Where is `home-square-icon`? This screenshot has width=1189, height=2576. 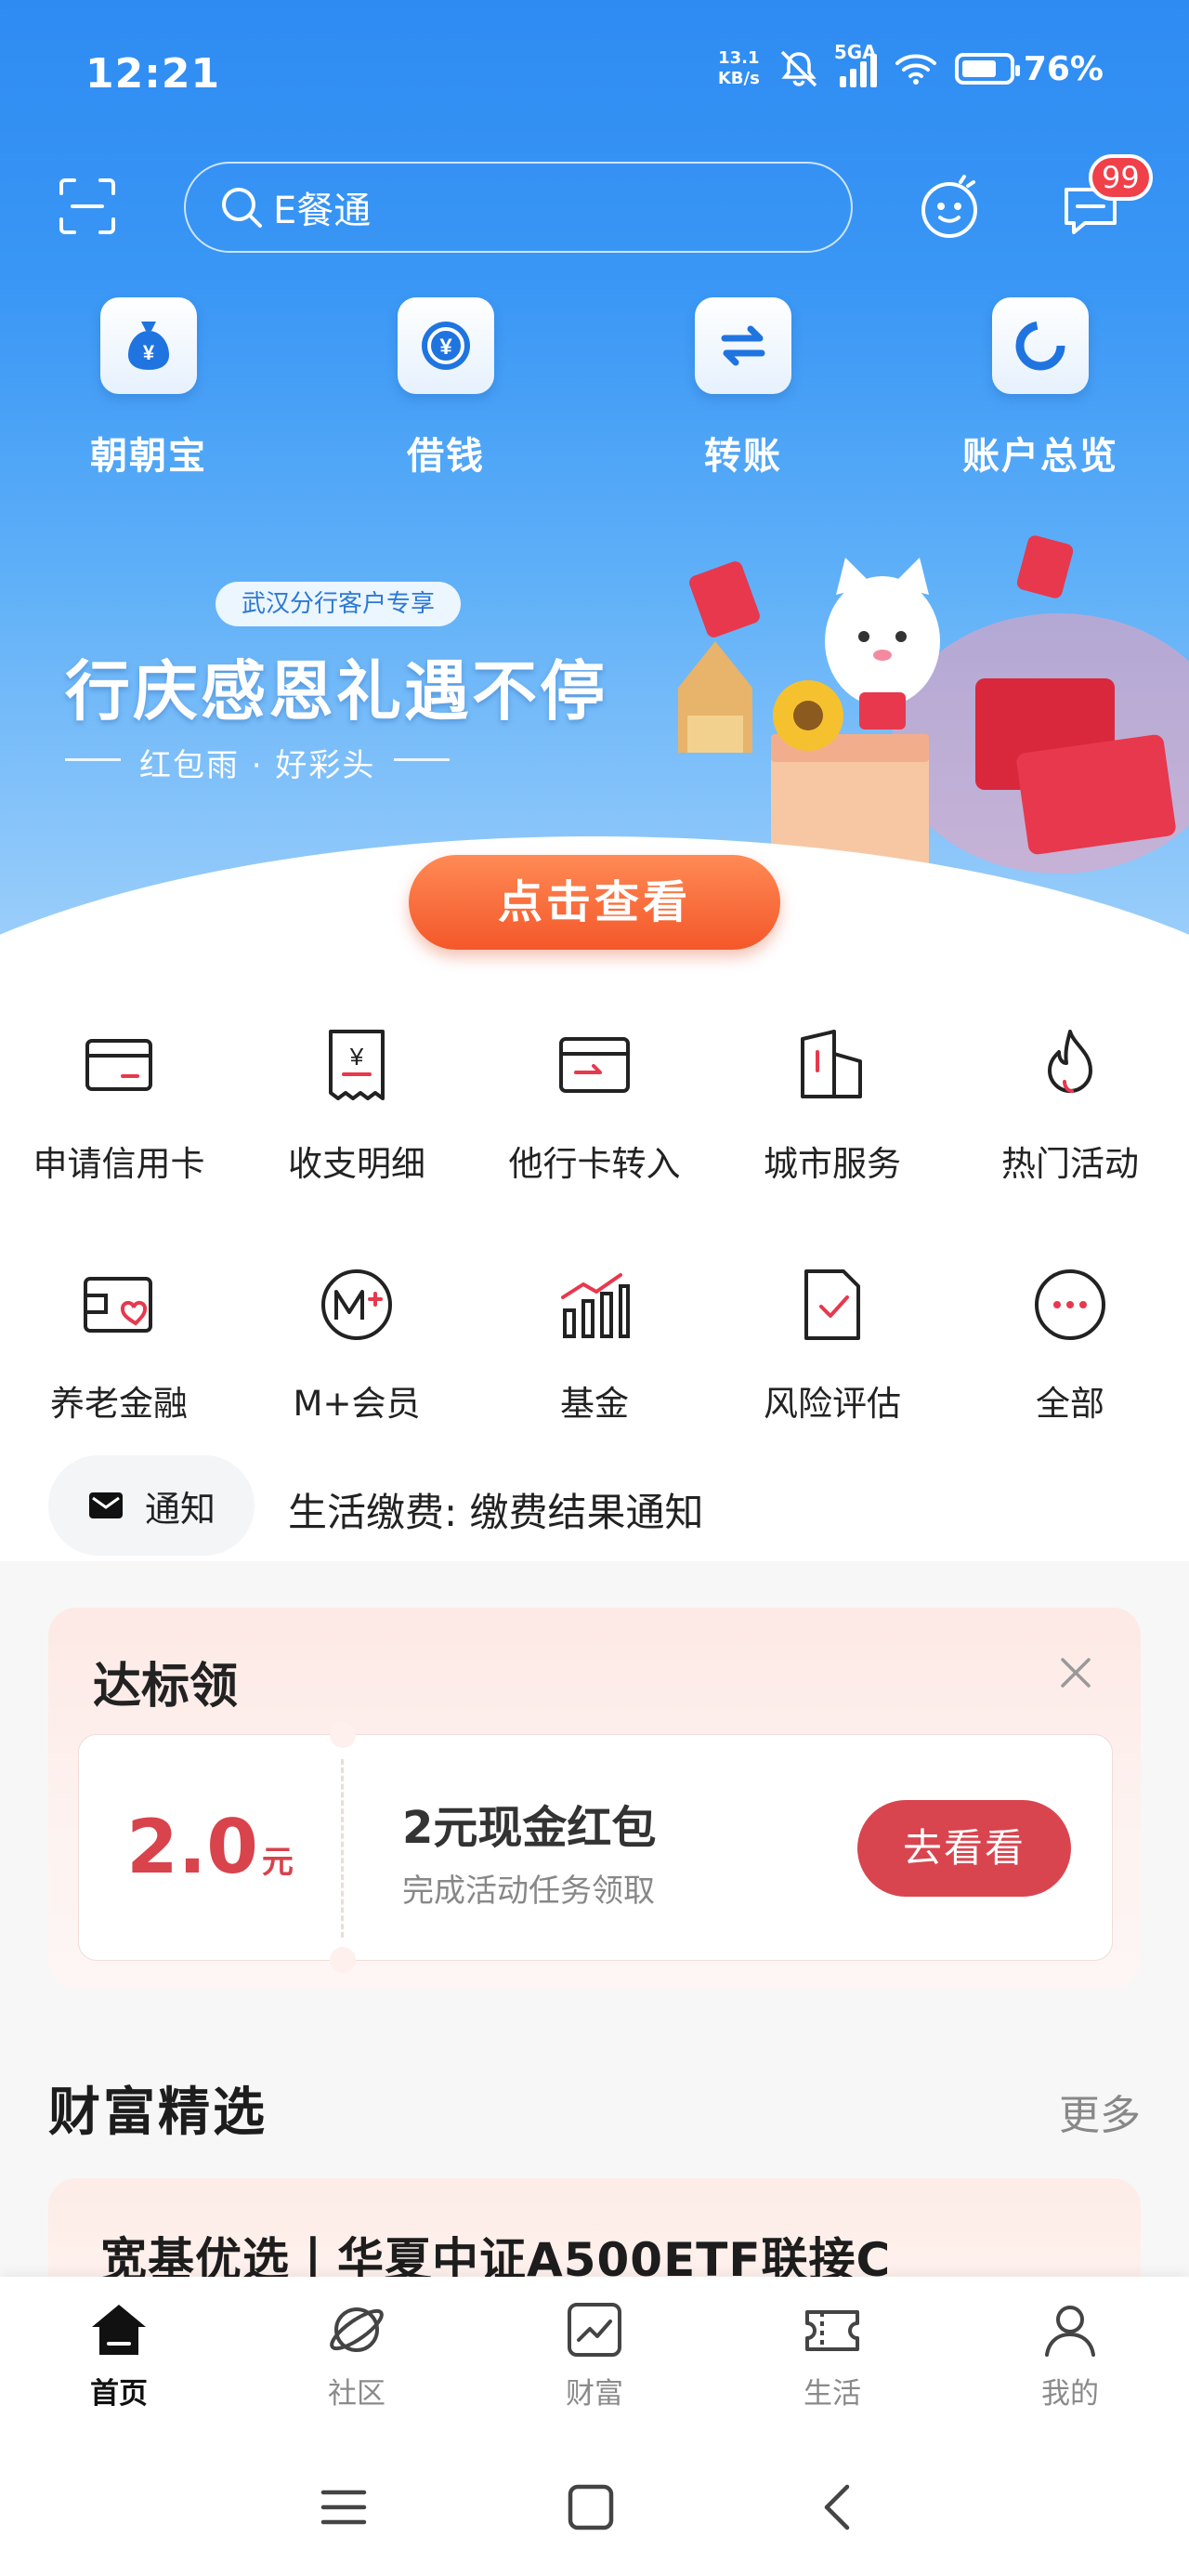
home-square-icon is located at coordinates (591, 2507).